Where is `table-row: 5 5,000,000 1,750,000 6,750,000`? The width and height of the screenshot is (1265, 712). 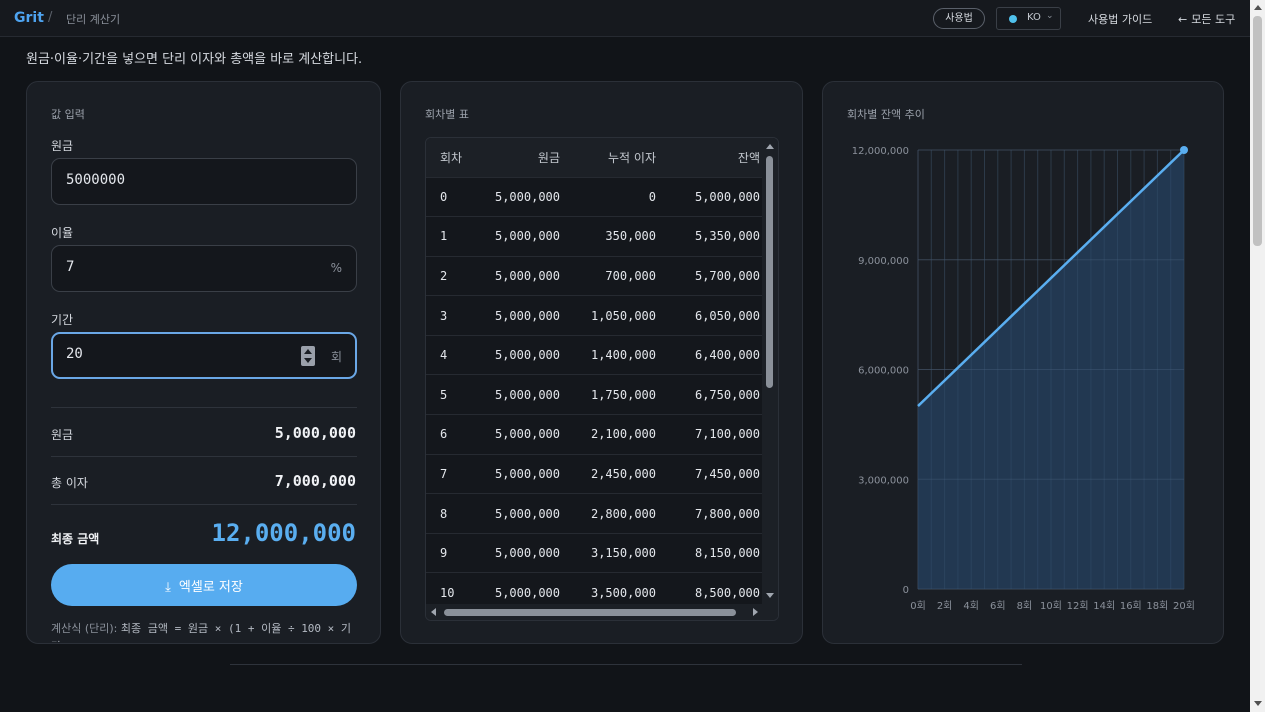
table-row: 5 5,000,000 1,750,000 6,750,000 is located at coordinates (595, 394).